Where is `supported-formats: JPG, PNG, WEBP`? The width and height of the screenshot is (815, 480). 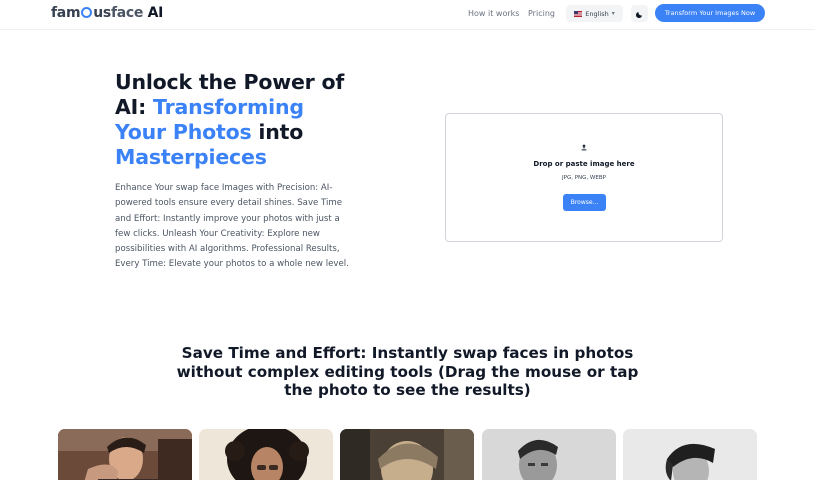 supported-formats: JPG, PNG, WEBP is located at coordinates (584, 178).